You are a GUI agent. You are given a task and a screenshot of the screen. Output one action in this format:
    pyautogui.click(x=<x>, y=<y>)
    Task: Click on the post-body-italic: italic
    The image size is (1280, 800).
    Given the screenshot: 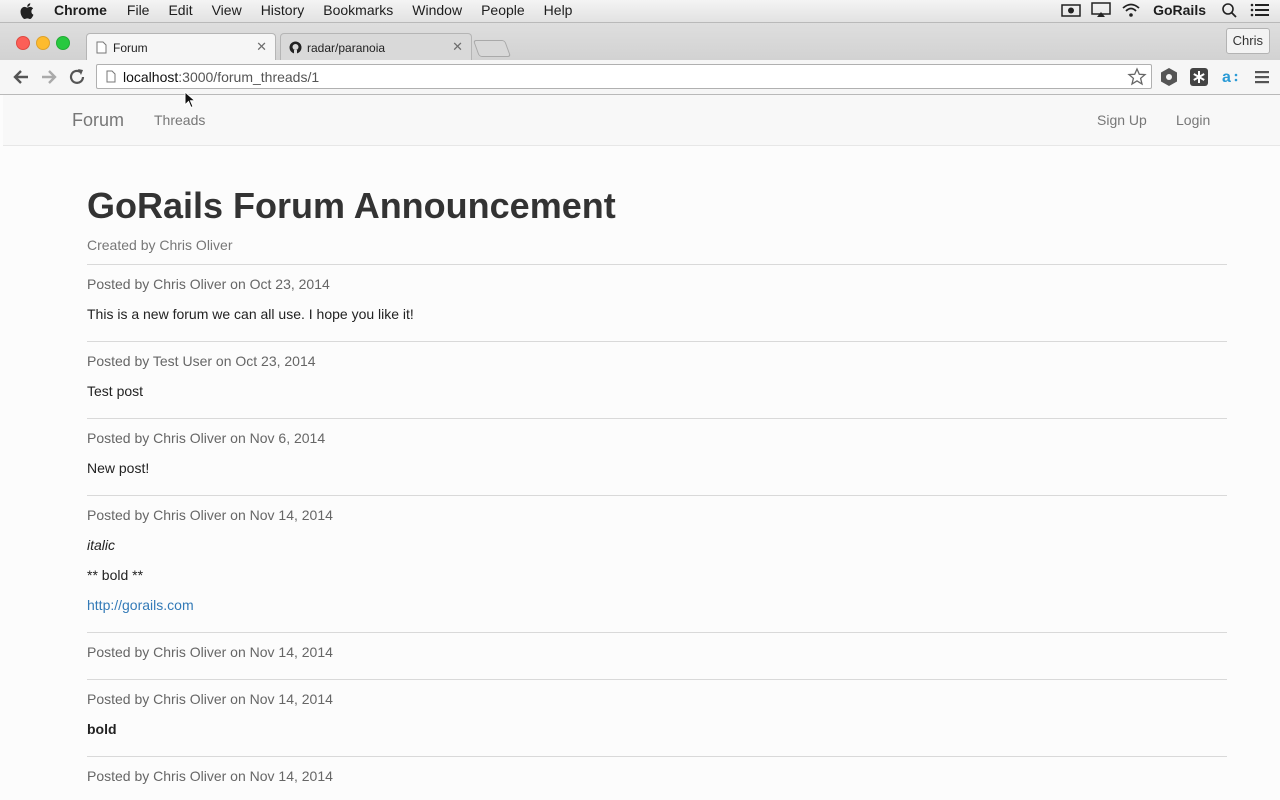 What is the action you would take?
    pyautogui.click(x=101, y=545)
    